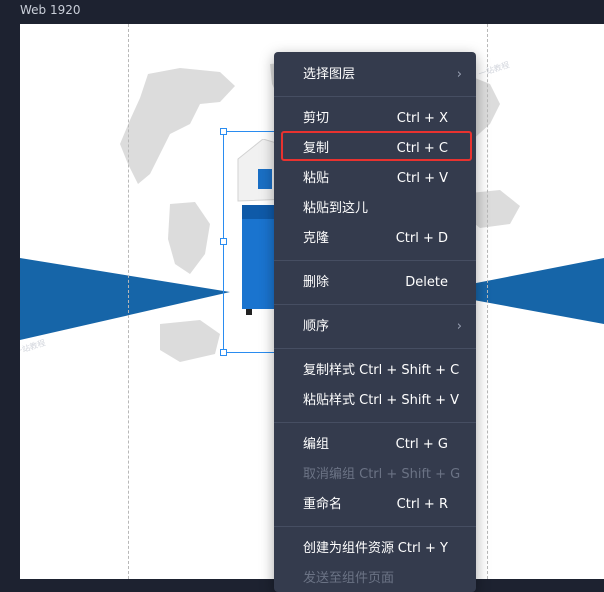  I want to click on menu-item-shortcut: Ctrl + D, so click(421, 238).